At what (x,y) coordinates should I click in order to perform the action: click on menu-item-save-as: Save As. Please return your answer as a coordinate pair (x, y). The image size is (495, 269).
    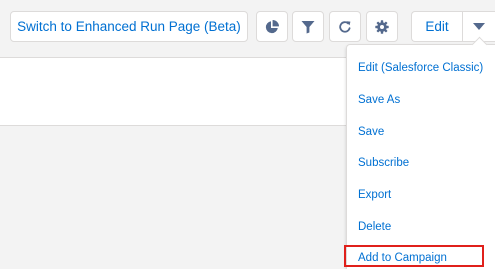
    Looking at the image, I should click on (379, 100).